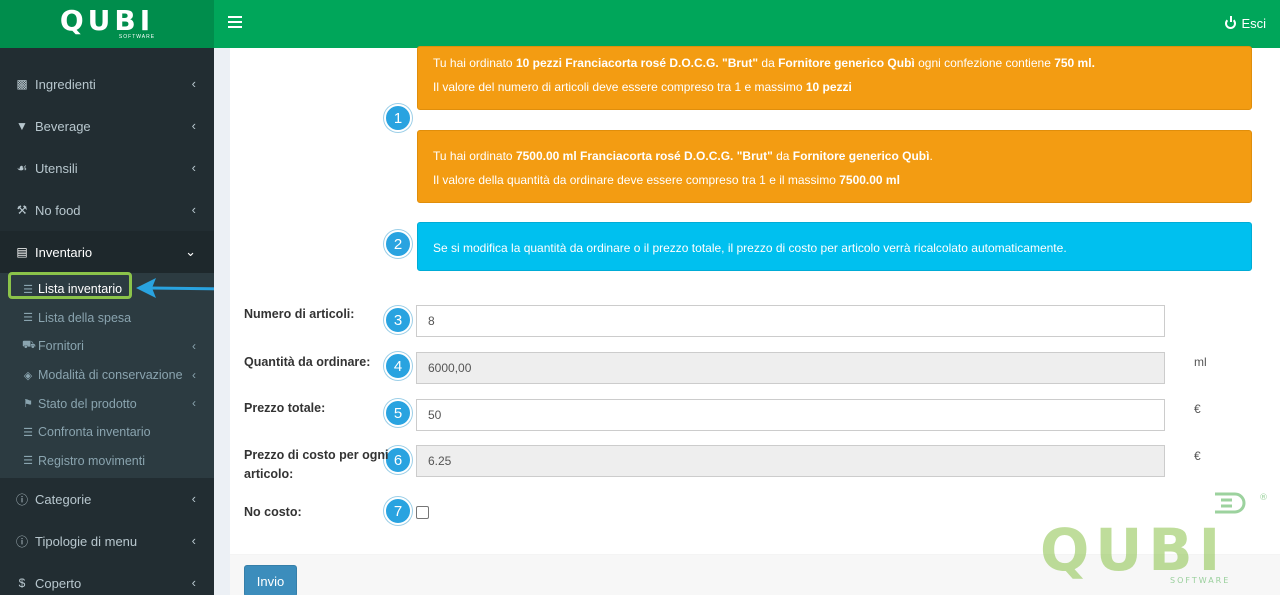 This screenshot has width=1280, height=595. Describe the element at coordinates (58, 210) in the screenshot. I see `sidebar-item-label: No food` at that location.